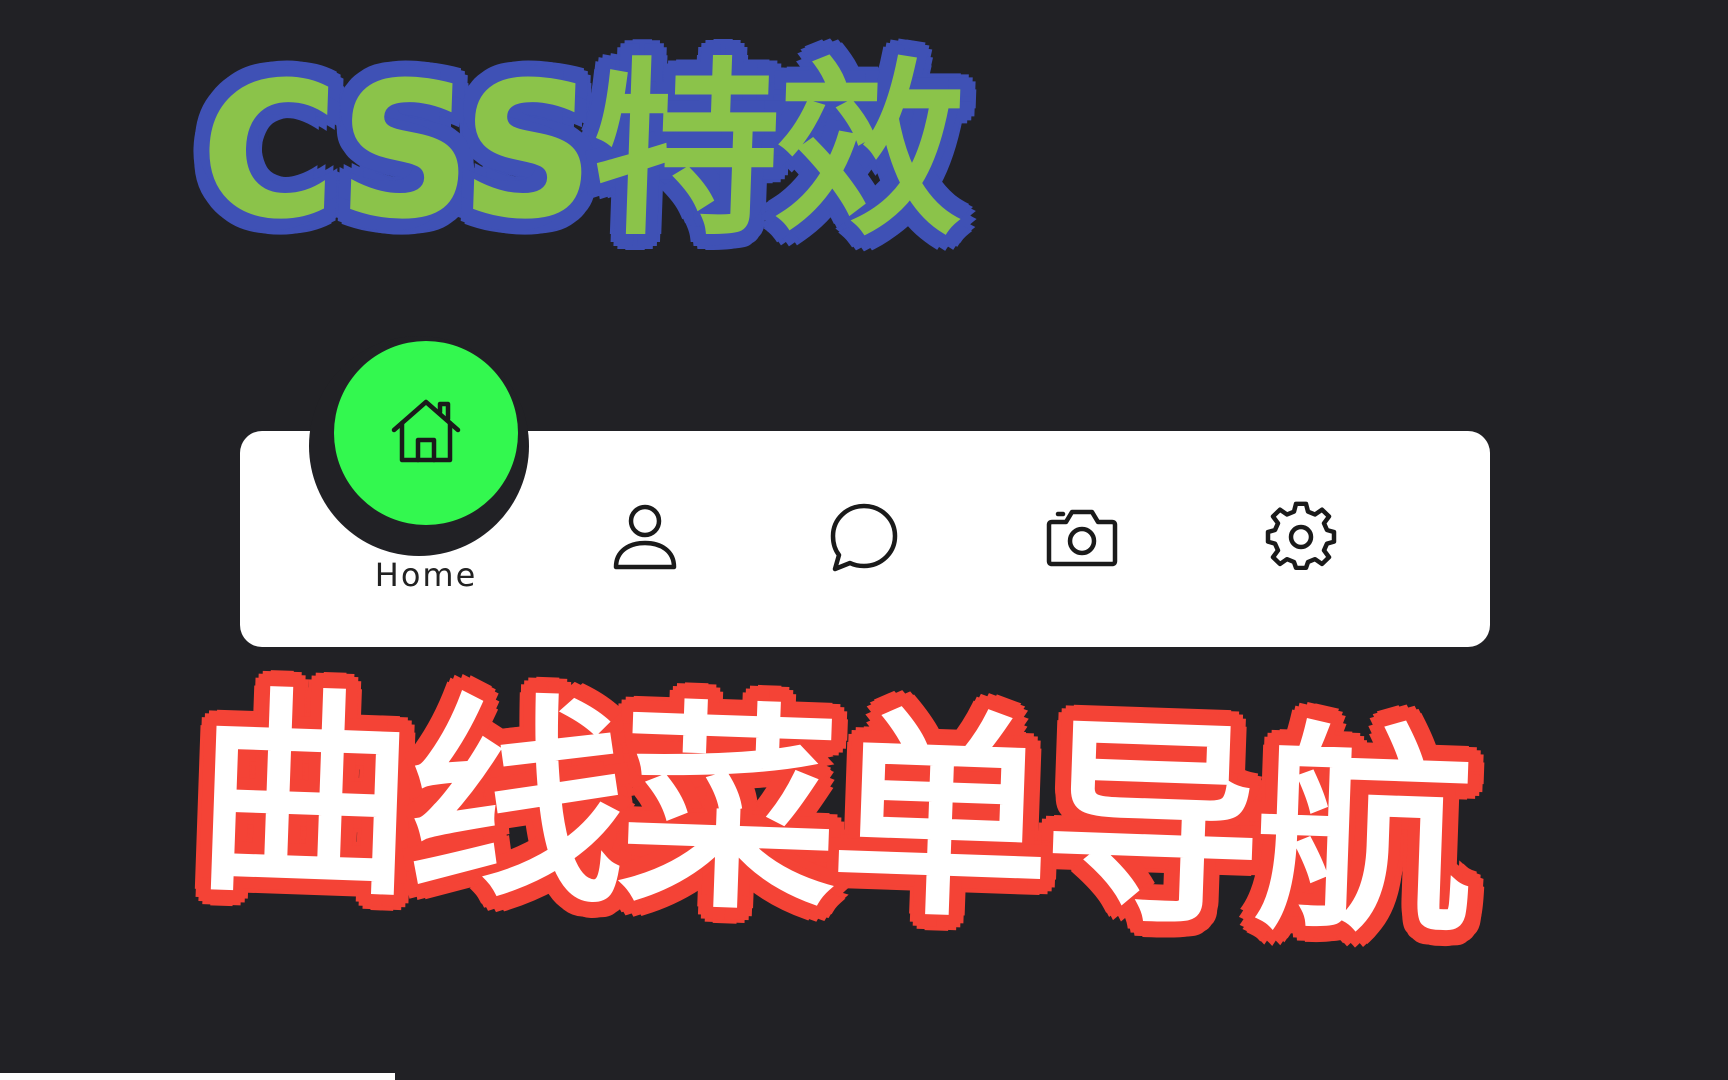  I want to click on title-css-effects: CSS特效, so click(580, 151).